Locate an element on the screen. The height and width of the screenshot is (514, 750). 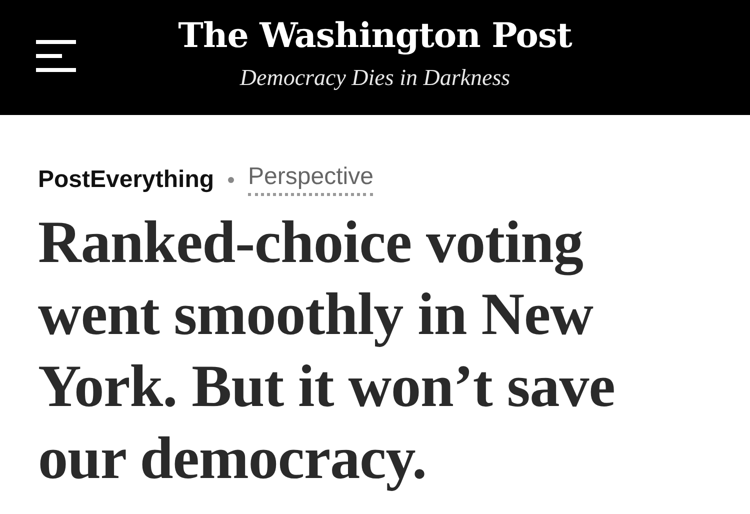
tagline: Democracy Dies in Darkness is located at coordinates (375, 78).